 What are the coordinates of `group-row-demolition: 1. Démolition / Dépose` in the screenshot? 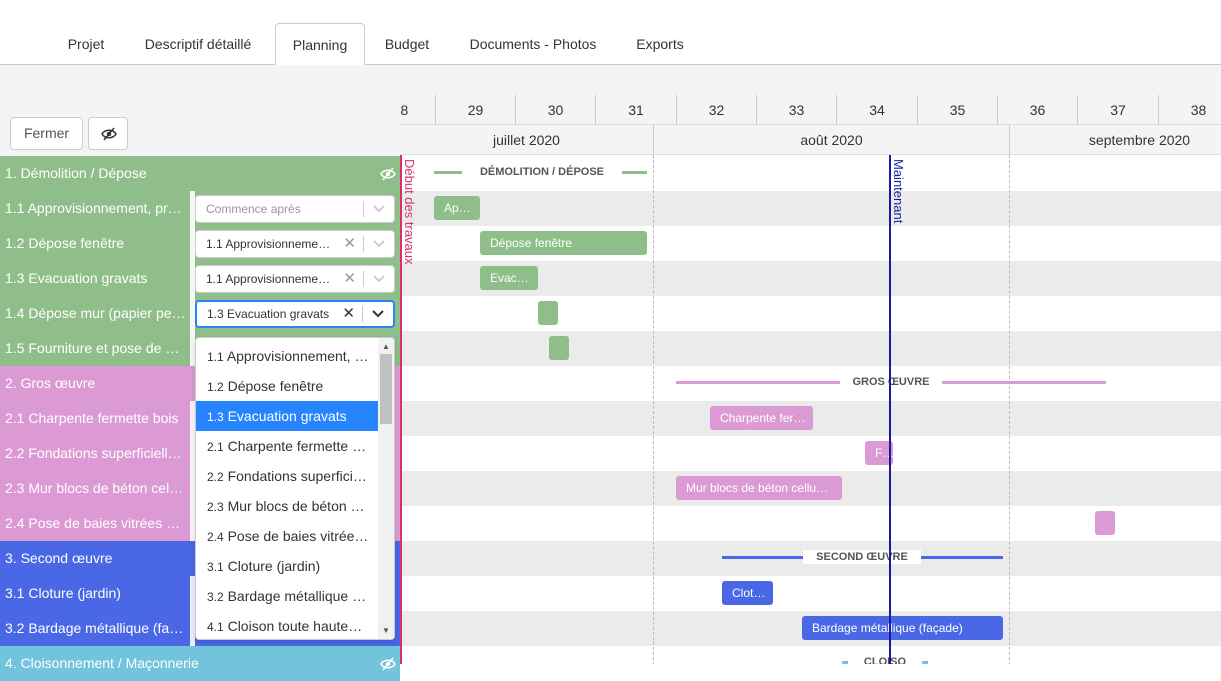 It's located at (200, 173).